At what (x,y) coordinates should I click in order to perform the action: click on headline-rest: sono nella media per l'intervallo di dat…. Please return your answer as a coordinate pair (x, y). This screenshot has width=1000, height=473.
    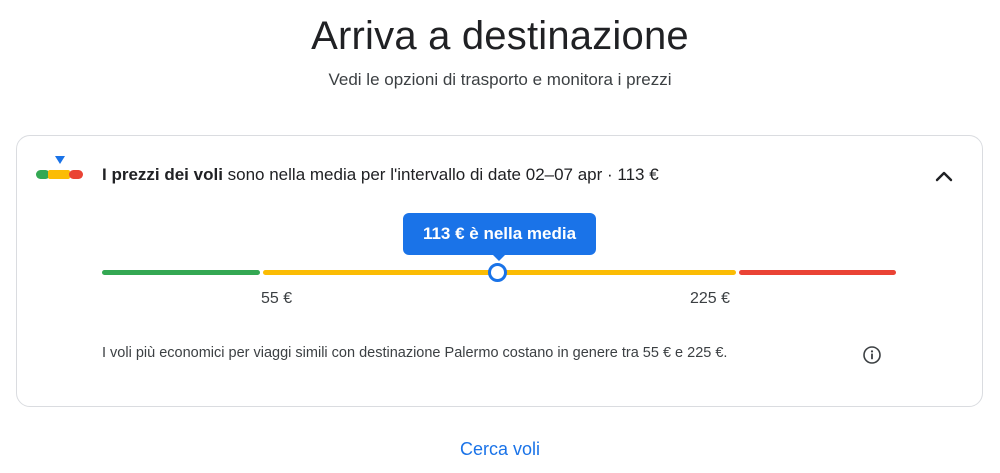
    Looking at the image, I should click on (440, 174).